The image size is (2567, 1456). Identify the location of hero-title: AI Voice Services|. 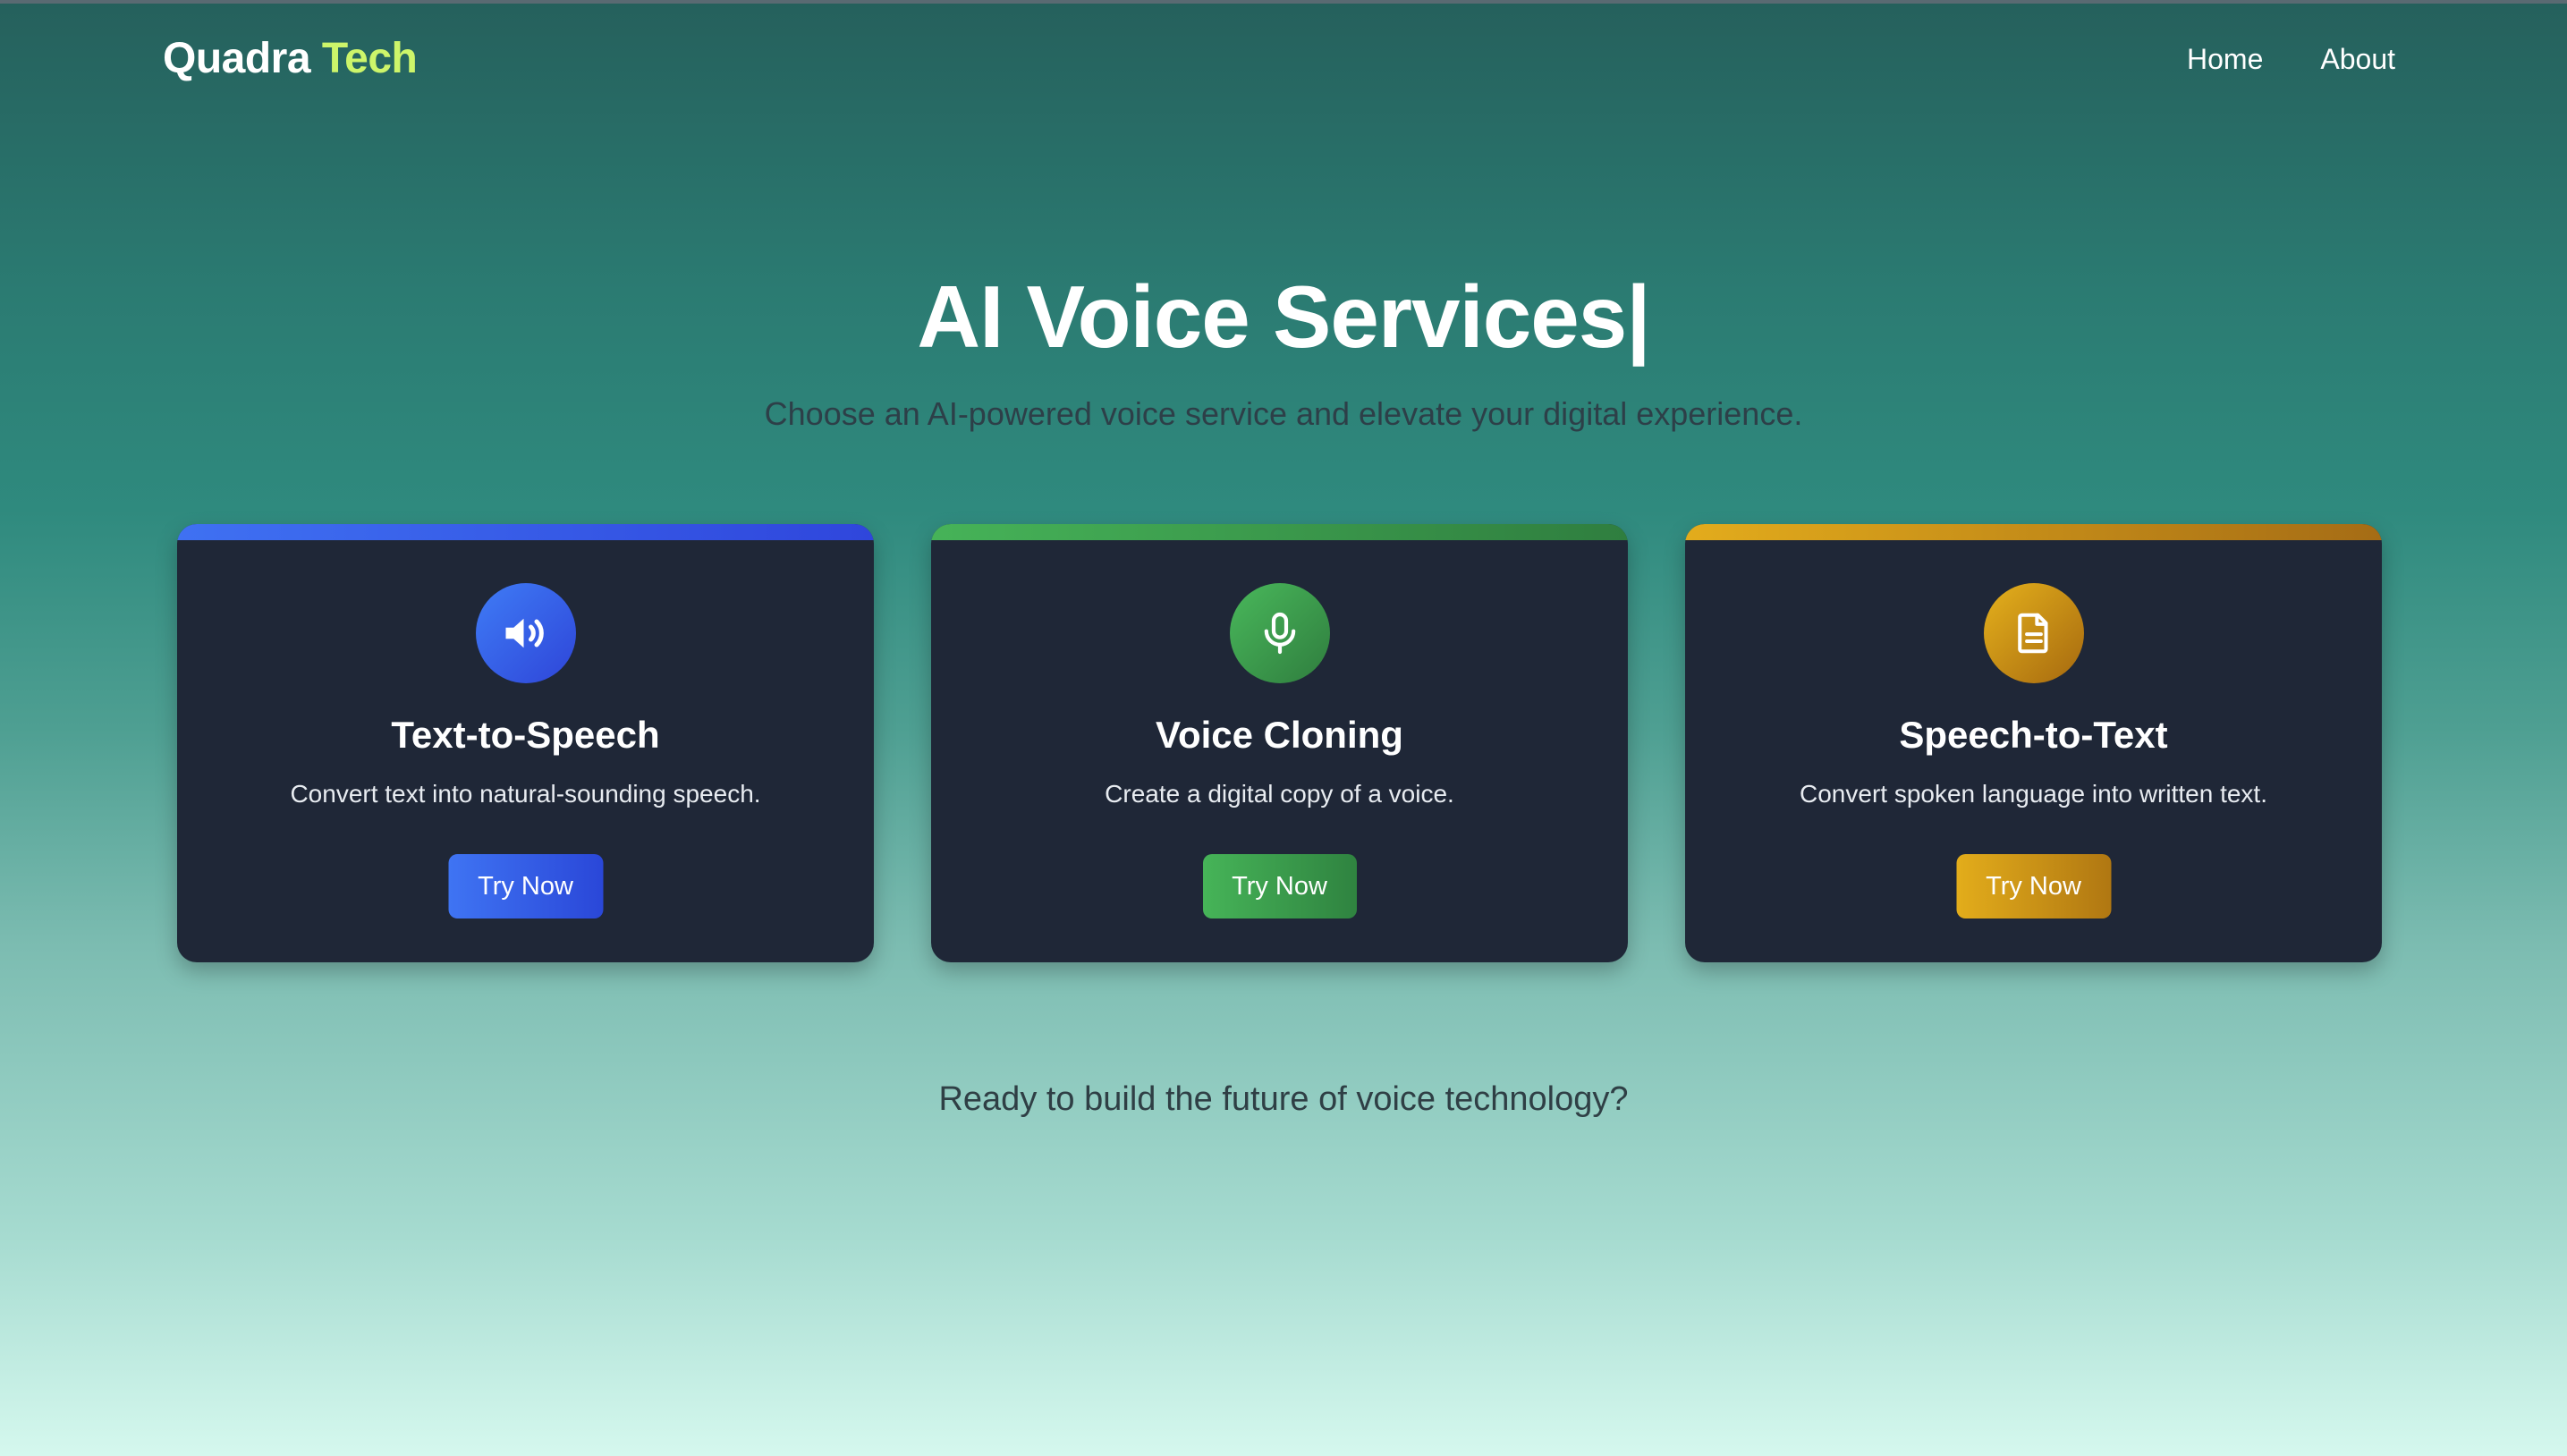
(1283, 316).